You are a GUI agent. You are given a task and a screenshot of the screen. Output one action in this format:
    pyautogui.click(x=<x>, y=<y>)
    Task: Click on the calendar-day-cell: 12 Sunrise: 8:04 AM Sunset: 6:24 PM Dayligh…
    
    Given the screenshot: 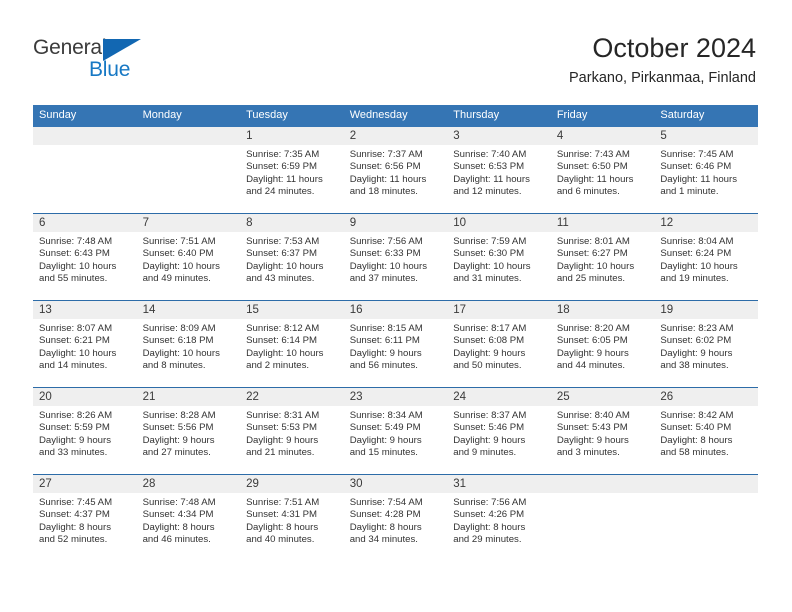 What is the action you would take?
    pyautogui.click(x=706, y=257)
    